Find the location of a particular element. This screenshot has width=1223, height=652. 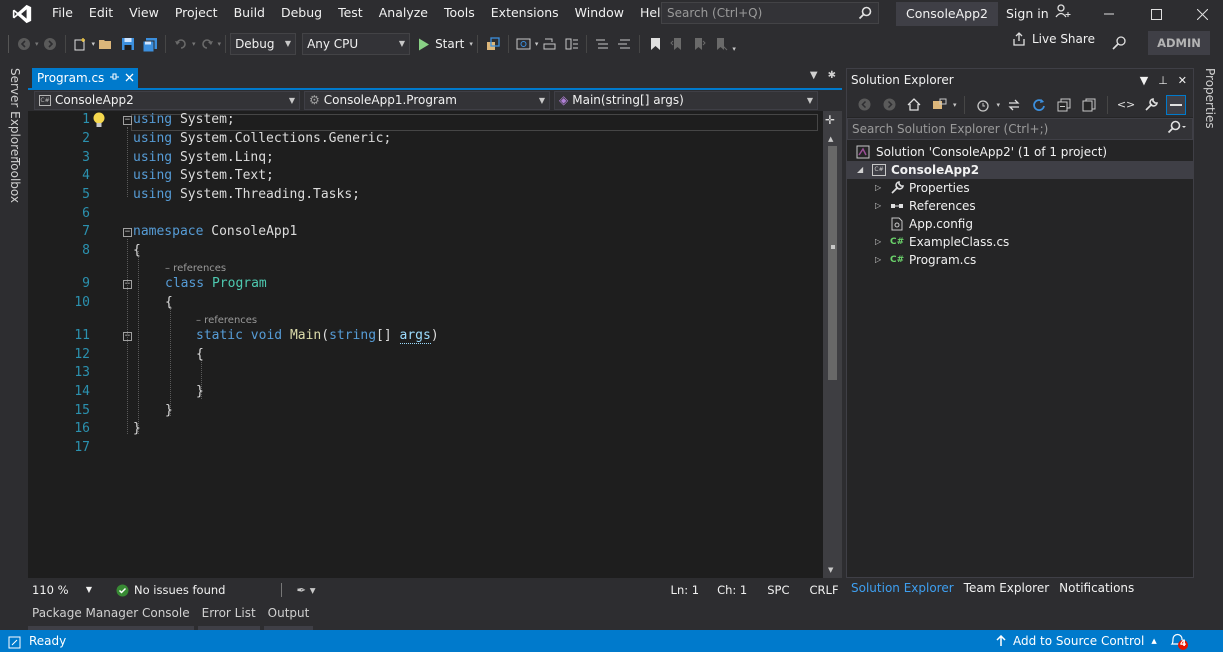

screenshot-icon is located at coordinates (524, 44).